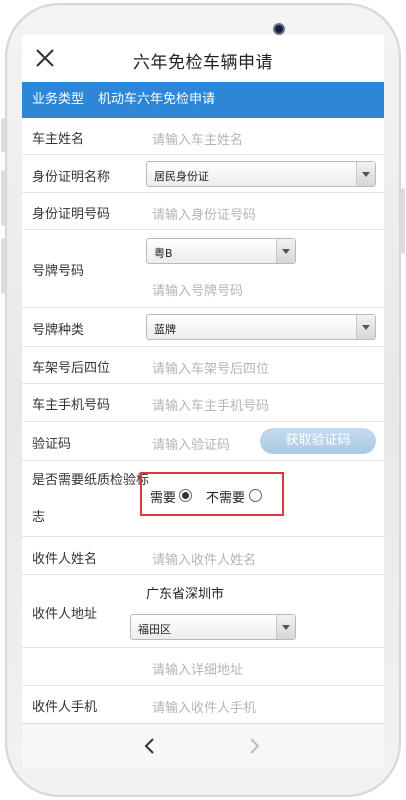 The height and width of the screenshot is (800, 406). Describe the element at coordinates (197, 138) in the screenshot. I see `owner-name-input: 请输入车主姓名` at that location.